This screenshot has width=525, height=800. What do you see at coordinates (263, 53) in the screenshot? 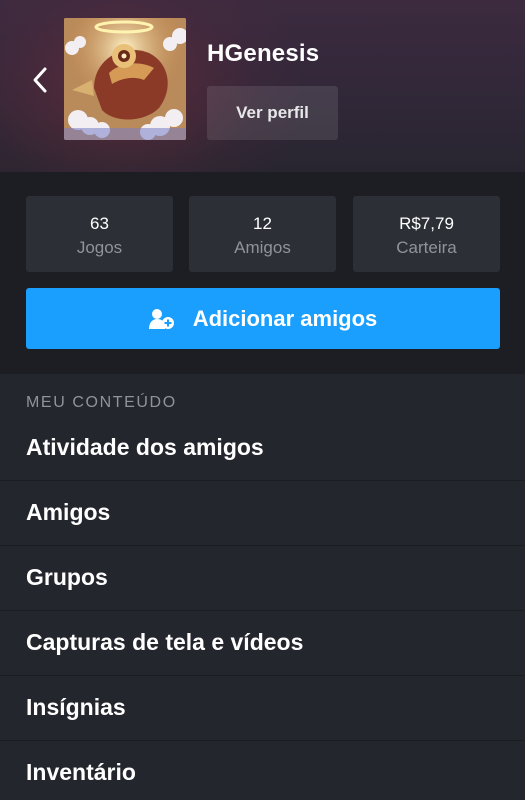
I see `username: HGenesis` at bounding box center [263, 53].